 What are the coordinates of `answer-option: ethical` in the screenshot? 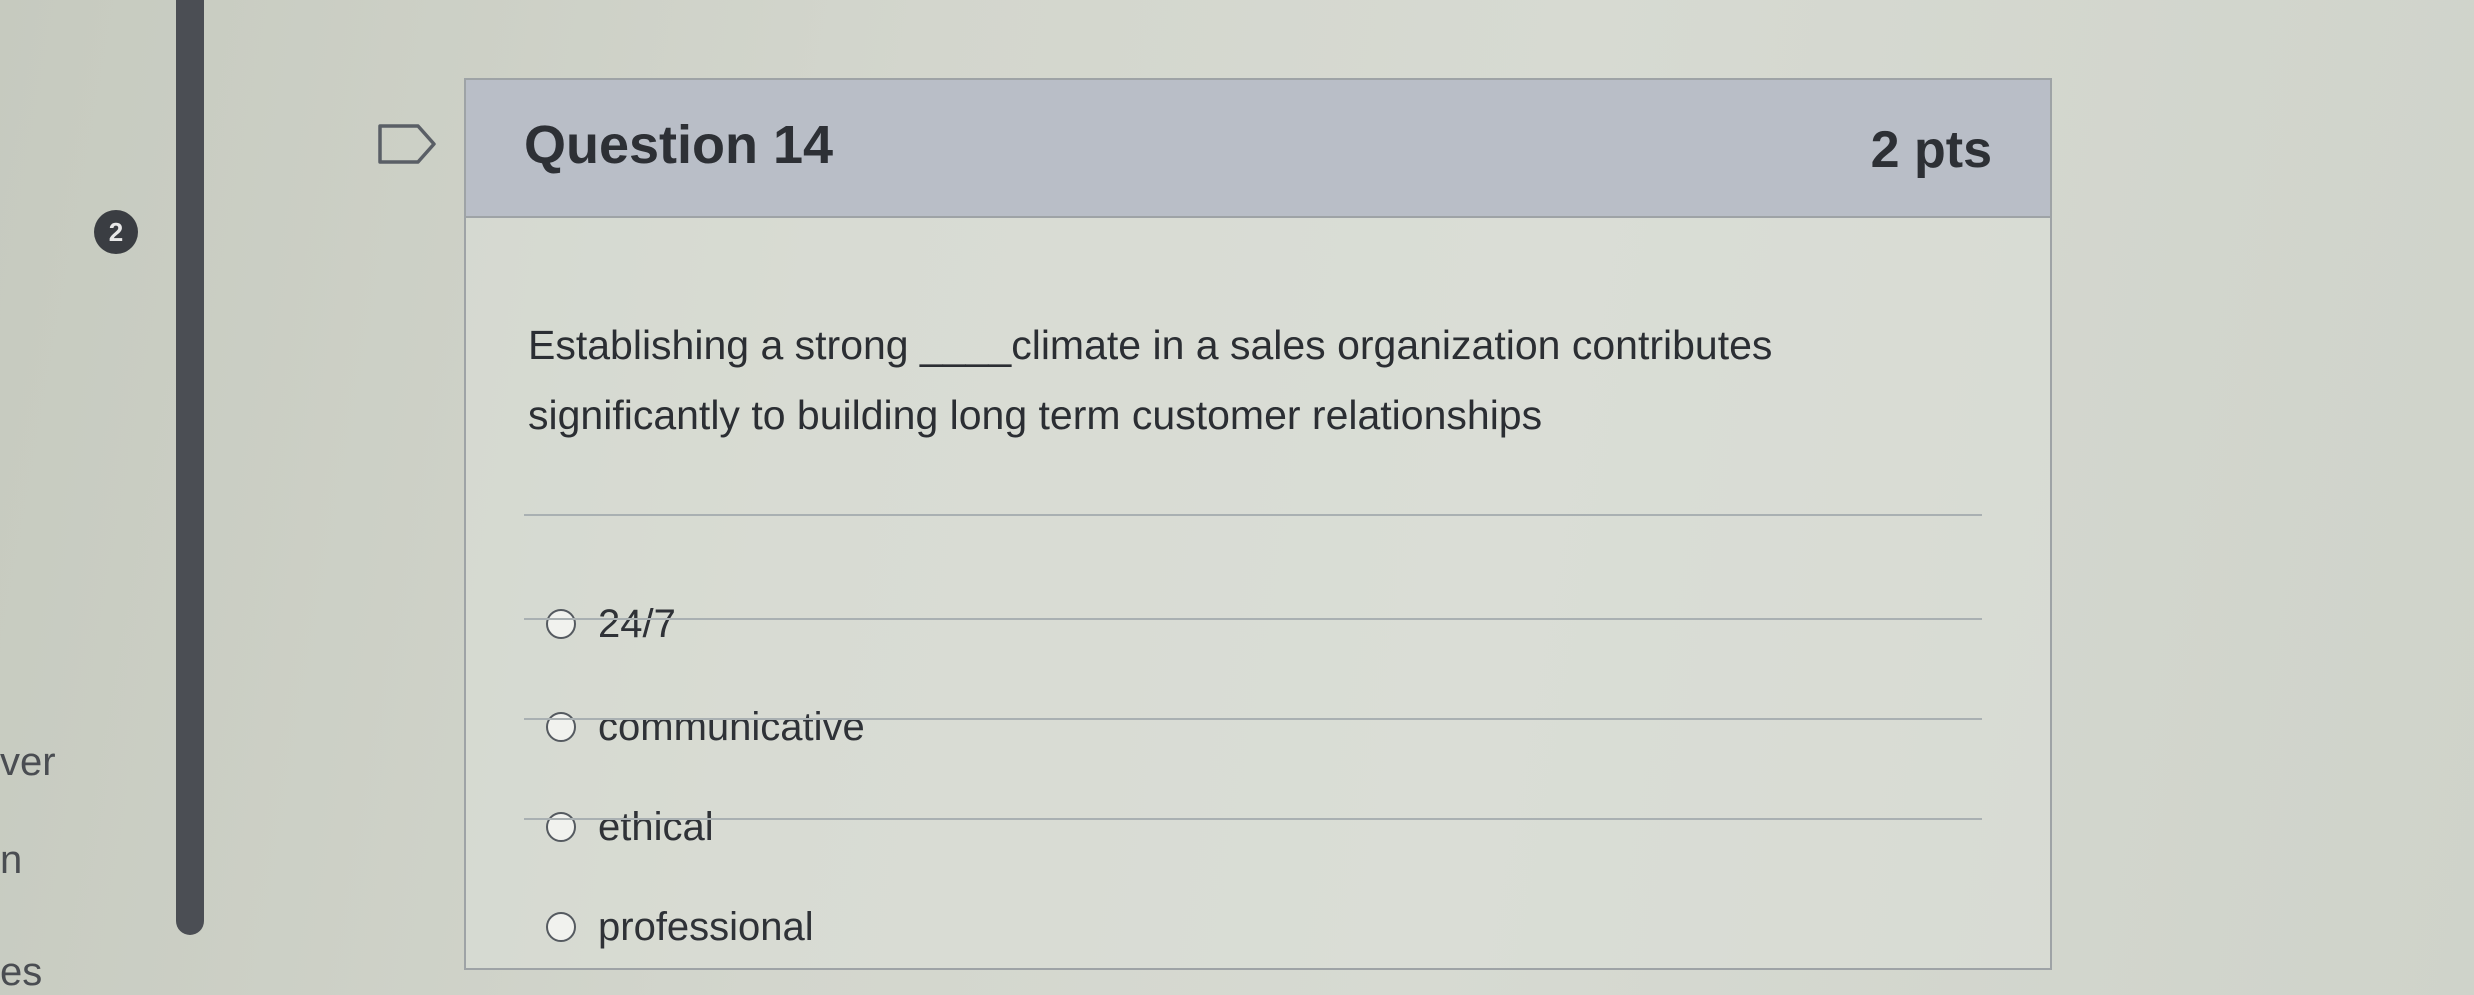 It's located at (630, 827).